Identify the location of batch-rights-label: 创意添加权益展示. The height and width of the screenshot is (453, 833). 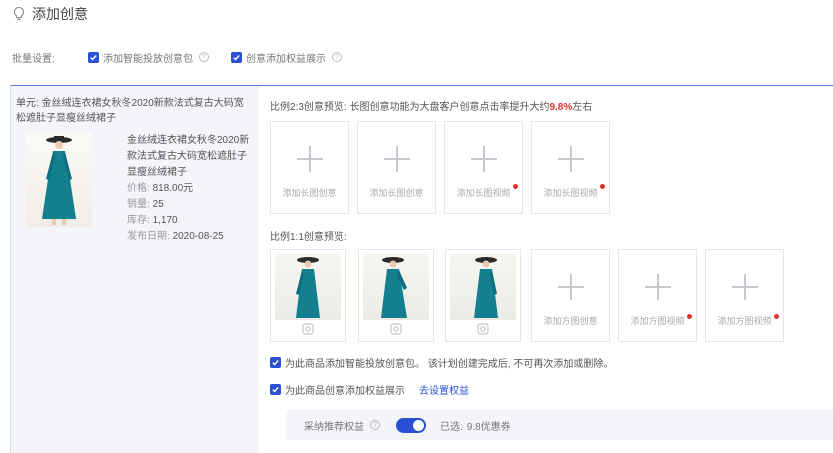
(286, 59).